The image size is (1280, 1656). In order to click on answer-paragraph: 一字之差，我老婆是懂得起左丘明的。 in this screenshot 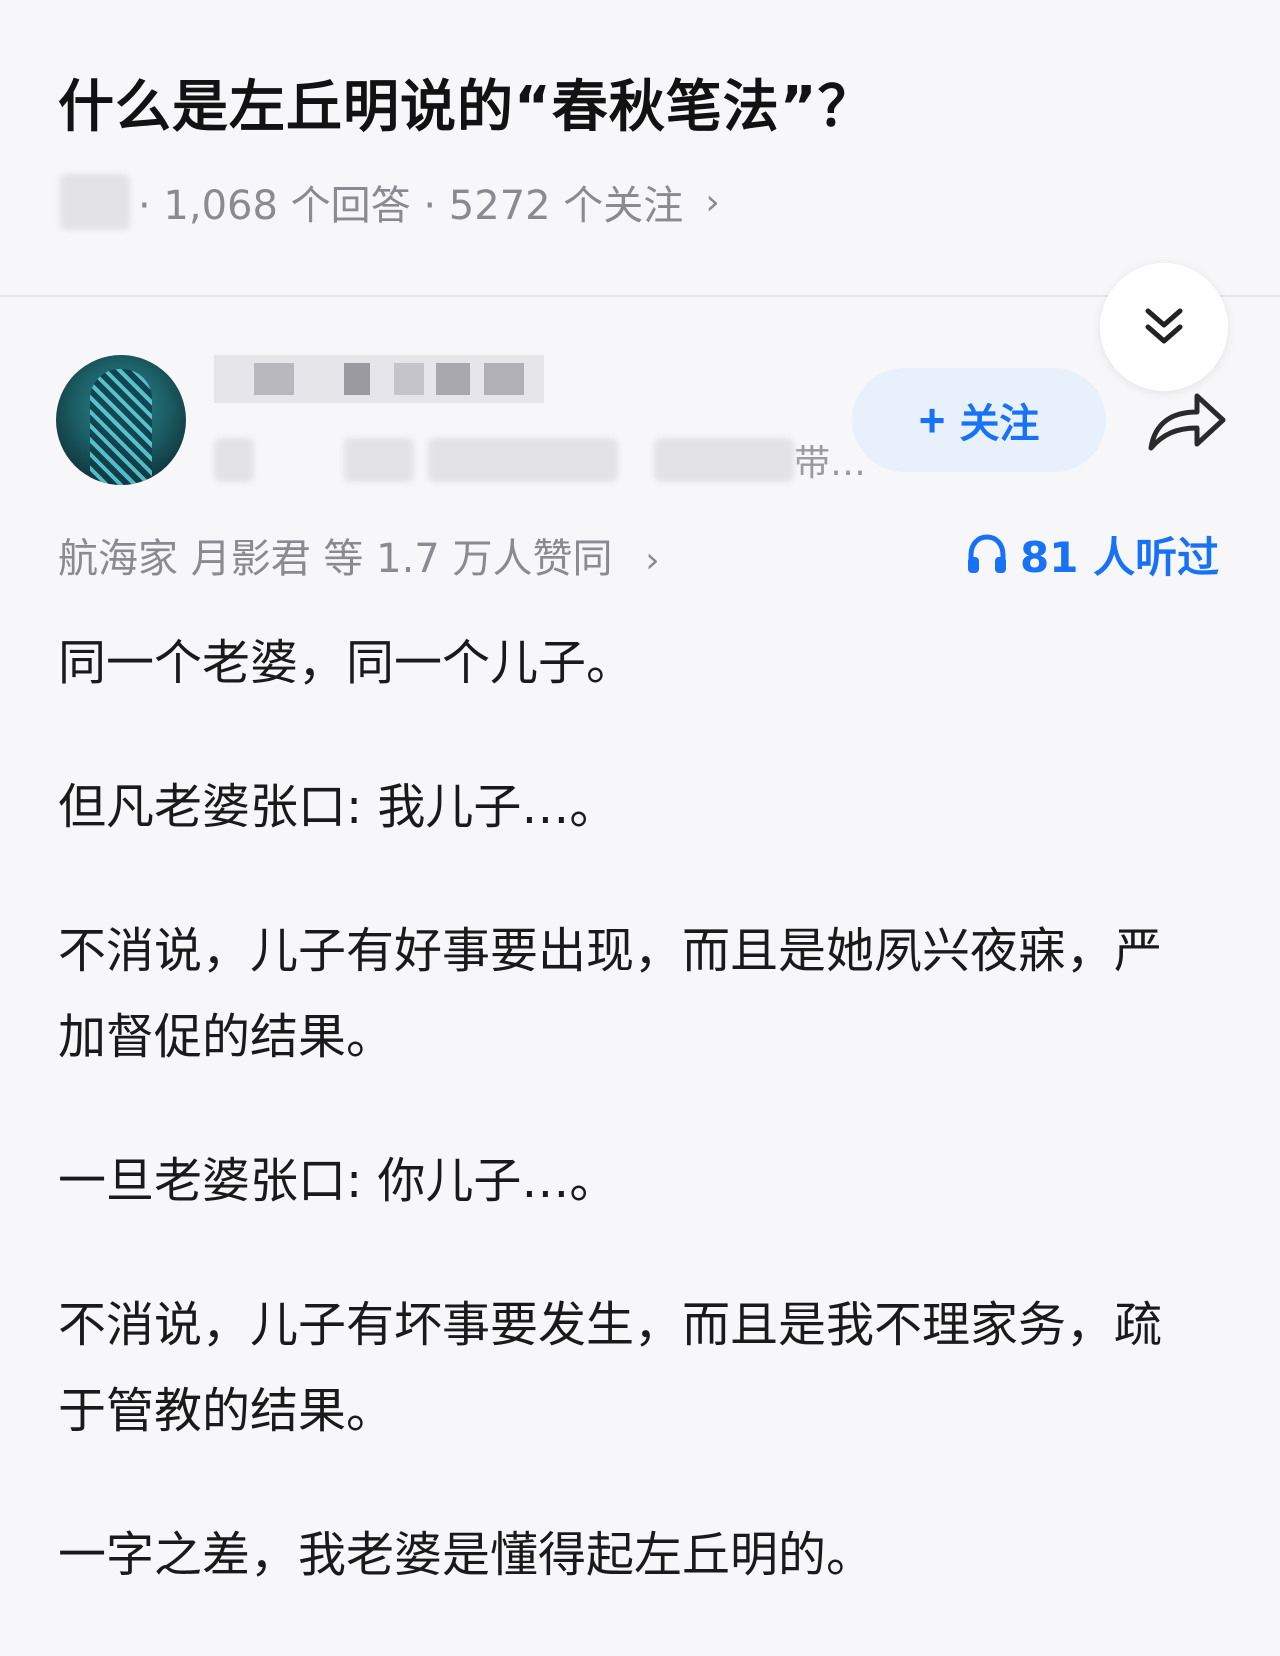, I will do `click(466, 1555)`.